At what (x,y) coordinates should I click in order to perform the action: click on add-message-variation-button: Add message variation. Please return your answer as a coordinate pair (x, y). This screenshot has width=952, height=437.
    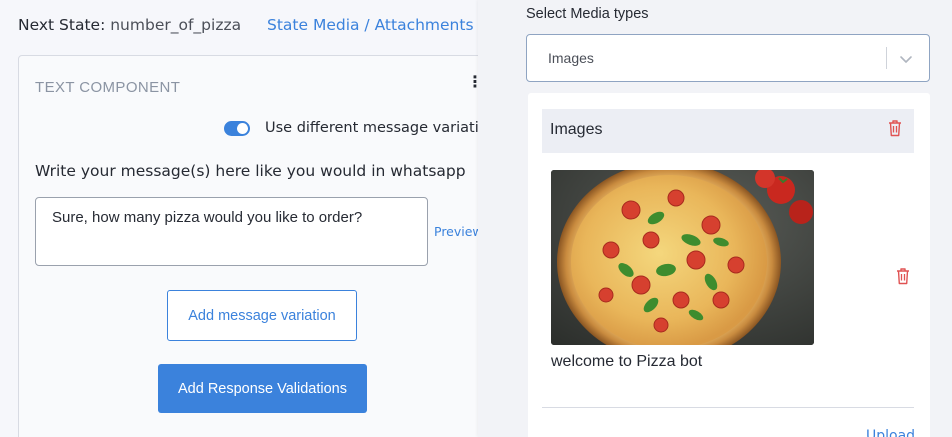
    Looking at the image, I should click on (262, 315).